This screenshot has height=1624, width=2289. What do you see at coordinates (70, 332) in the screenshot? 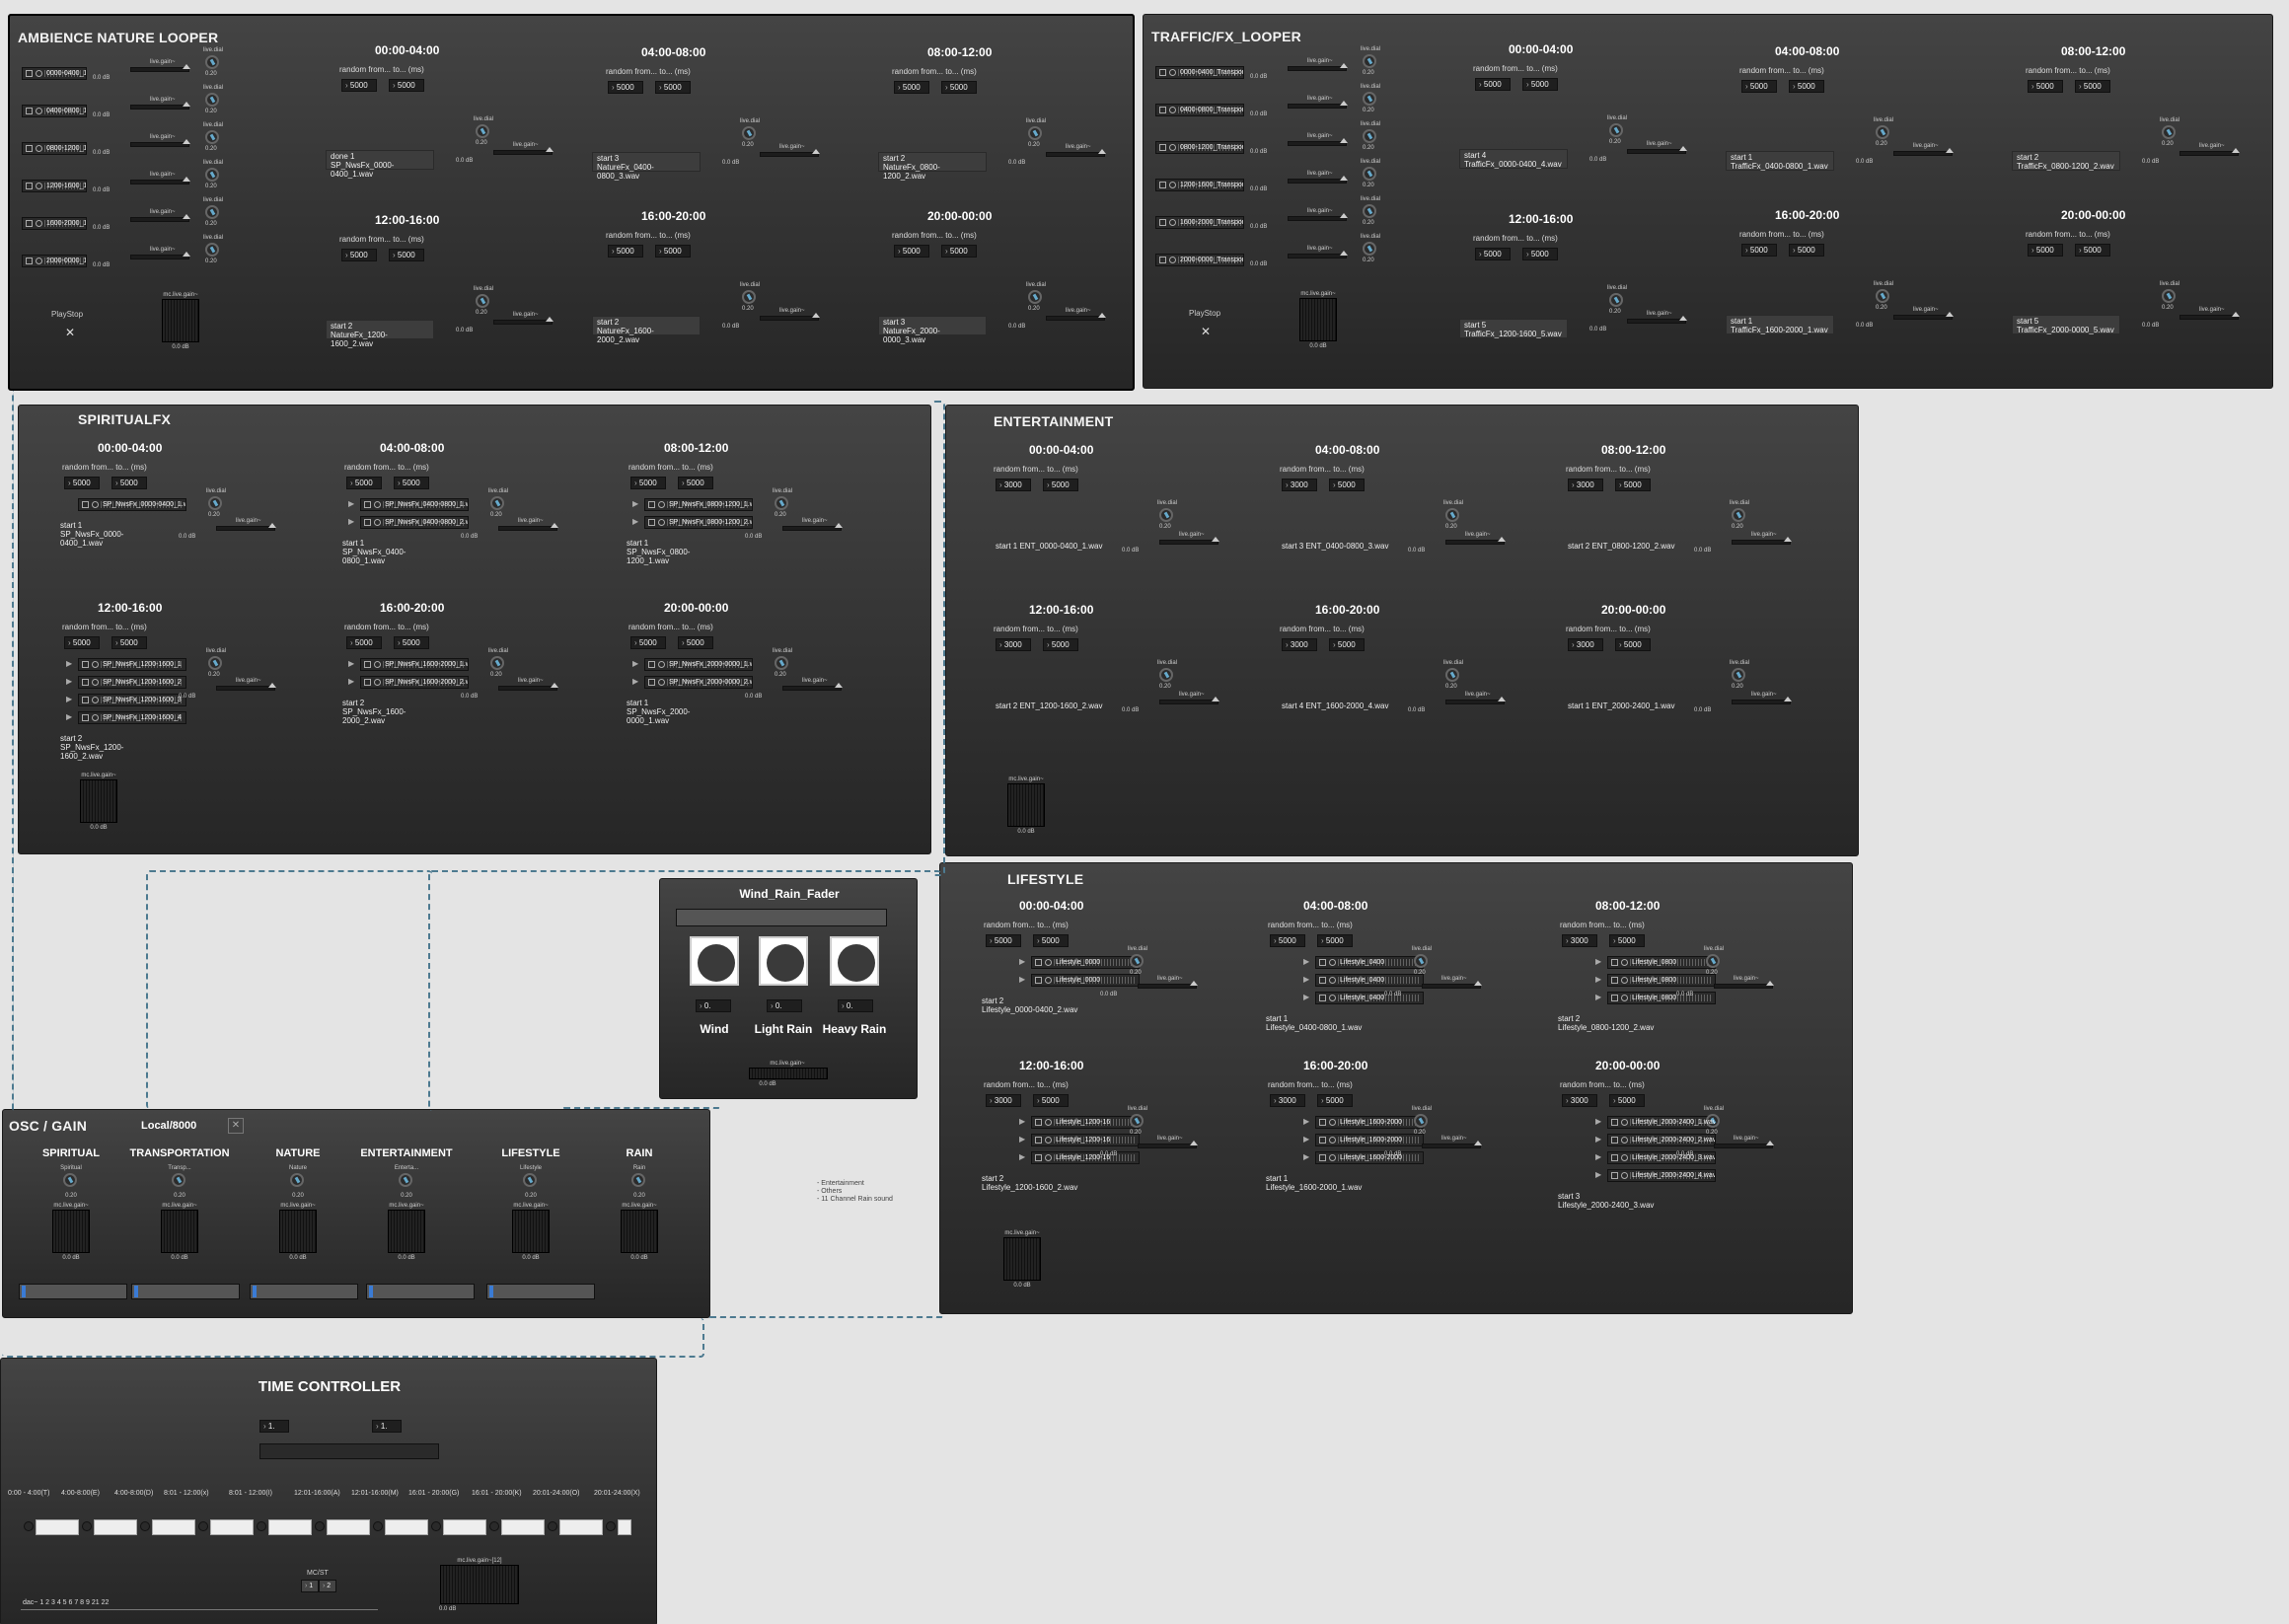
I see `playstop-toggle: ✕` at bounding box center [70, 332].